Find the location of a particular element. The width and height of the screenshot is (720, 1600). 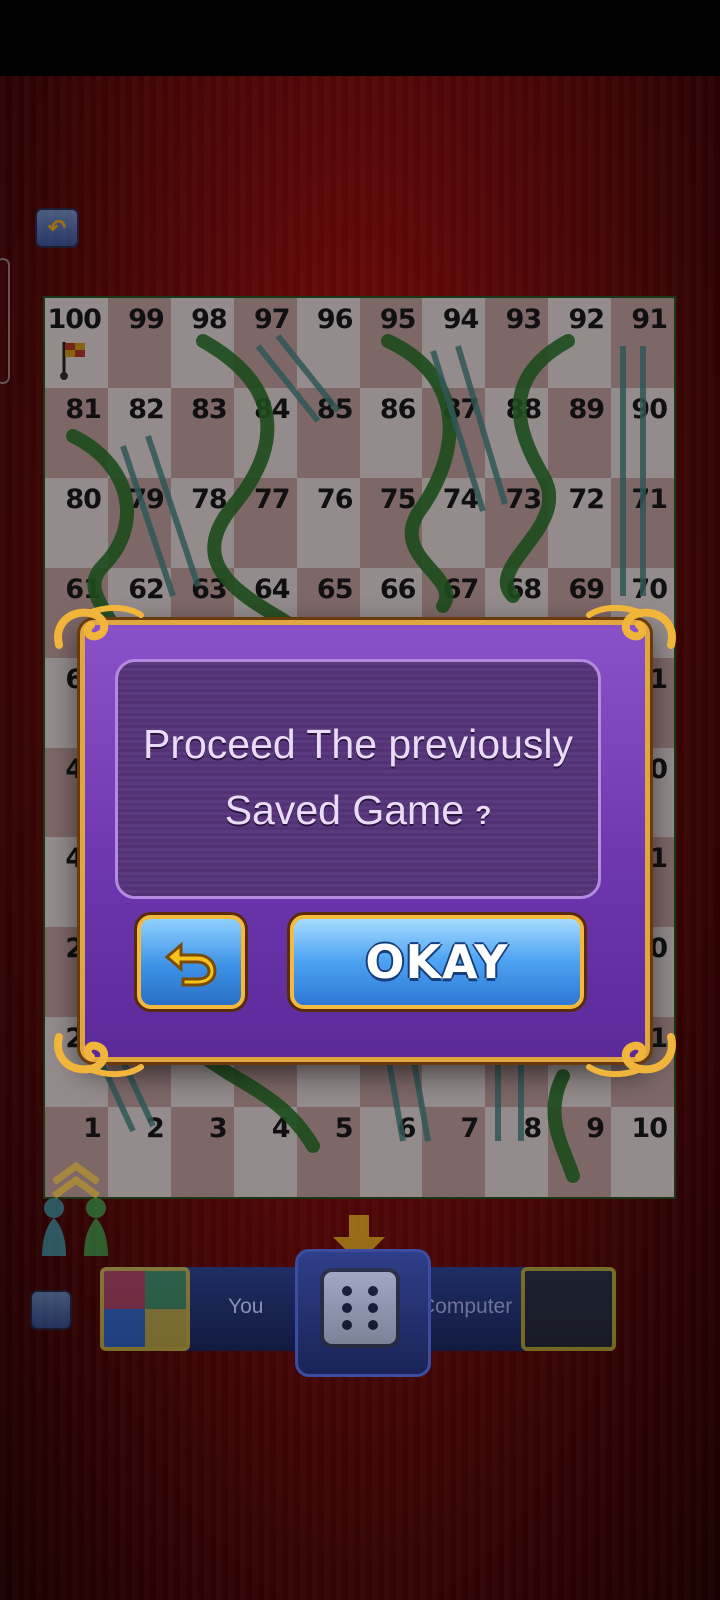

dialog-message-box: Proceed The previously Saved Game ? is located at coordinates (358, 779).